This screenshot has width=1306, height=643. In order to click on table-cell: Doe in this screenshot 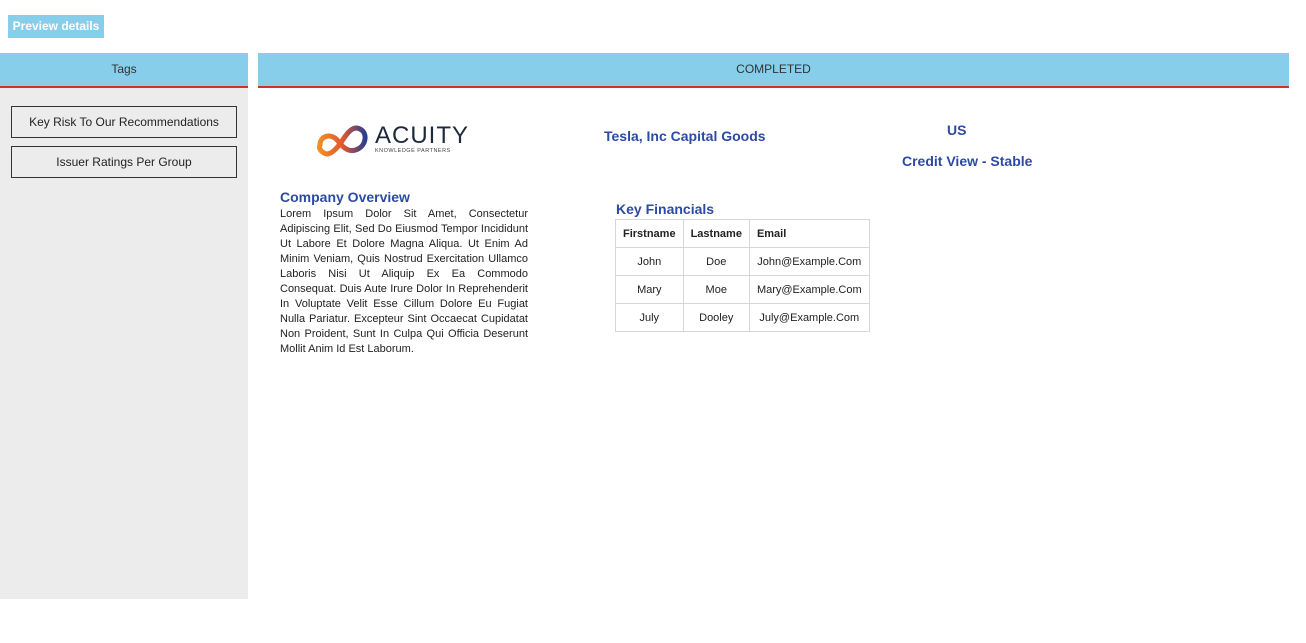, I will do `click(716, 261)`.